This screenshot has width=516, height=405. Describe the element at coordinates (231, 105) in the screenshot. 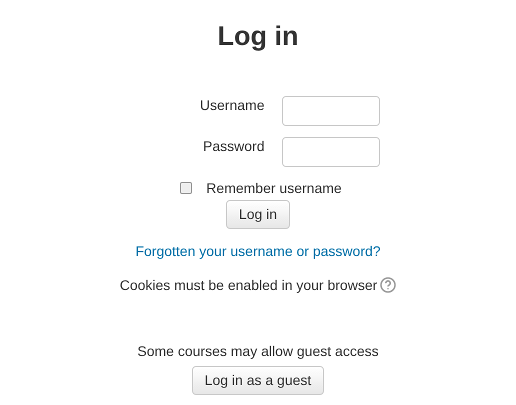

I see `field-label: Username` at that location.